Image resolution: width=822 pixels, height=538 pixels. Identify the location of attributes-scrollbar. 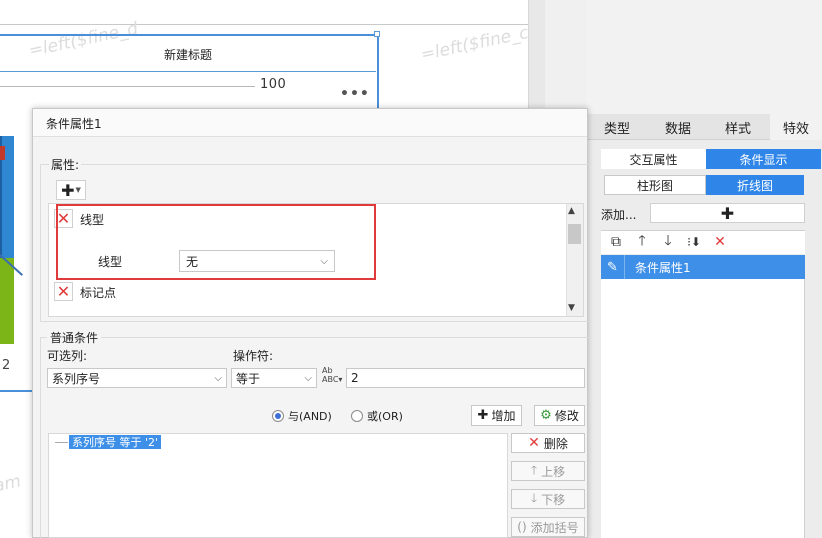
(574, 260).